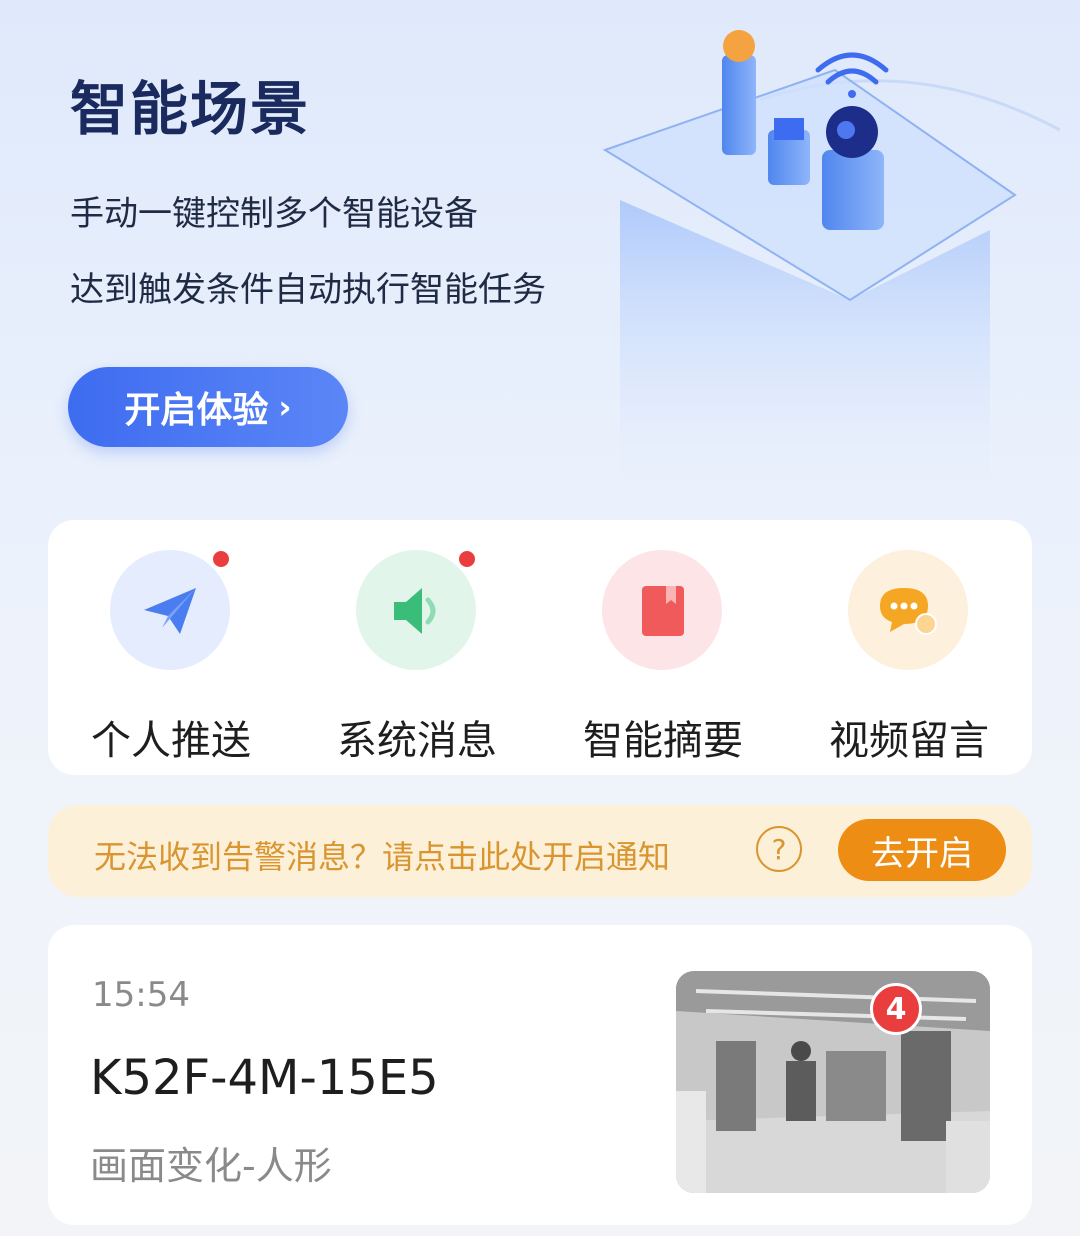 Image resolution: width=1080 pixels, height=1236 pixels. Describe the element at coordinates (922, 850) in the screenshot. I see `enable-notification-button: 去开启` at that location.